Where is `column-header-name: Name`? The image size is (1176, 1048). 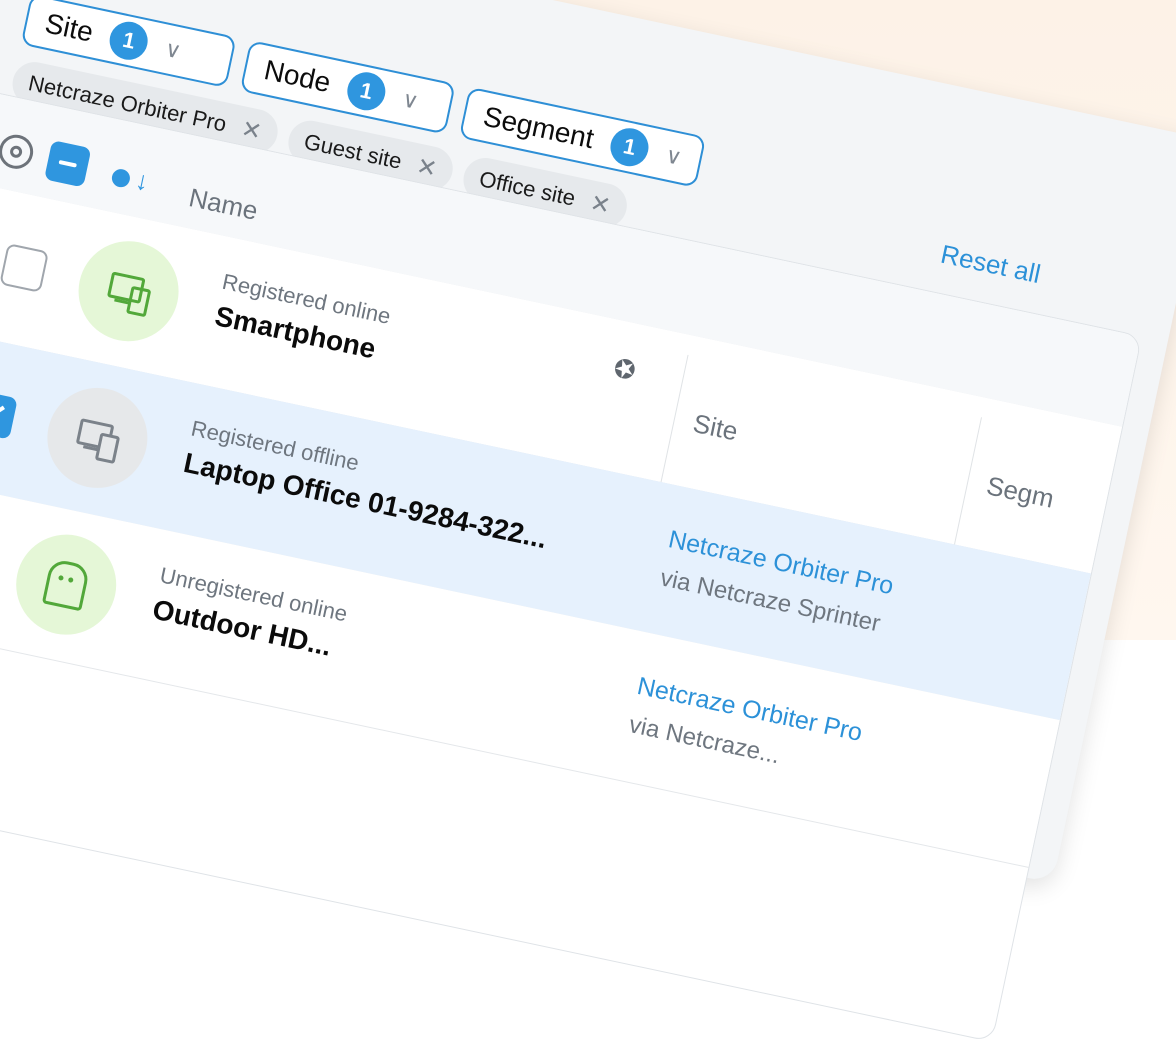
column-header-name: Name is located at coordinates (223, 204).